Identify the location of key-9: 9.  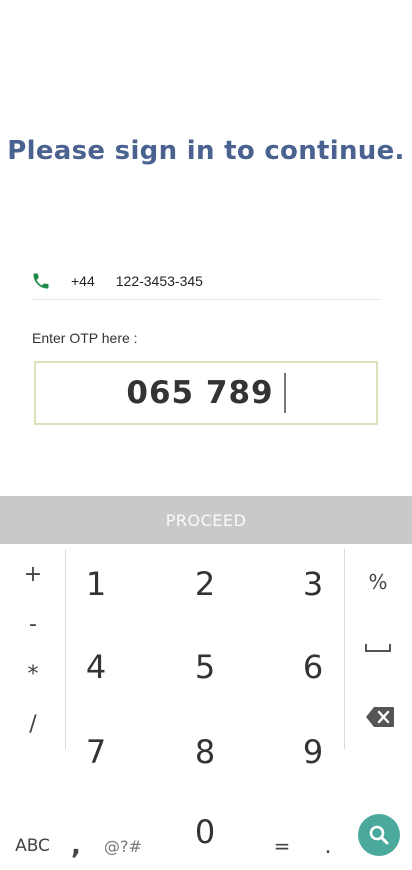
(313, 752).